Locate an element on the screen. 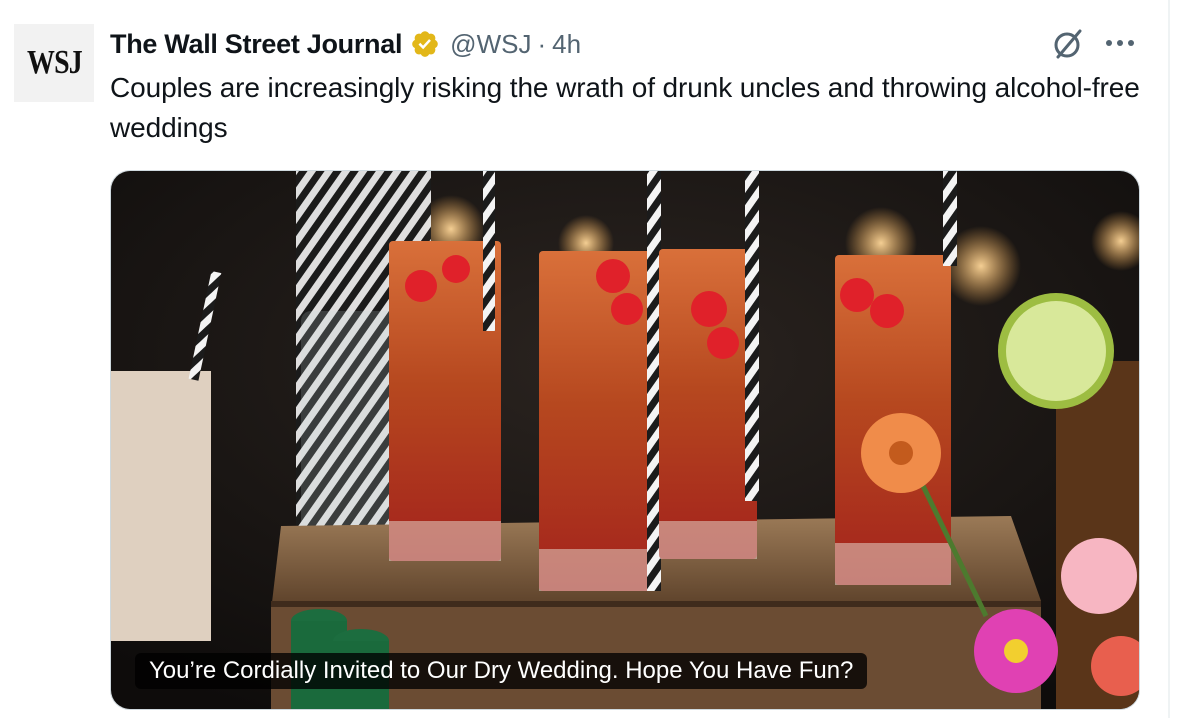  avatar: WSJ is located at coordinates (54, 63).